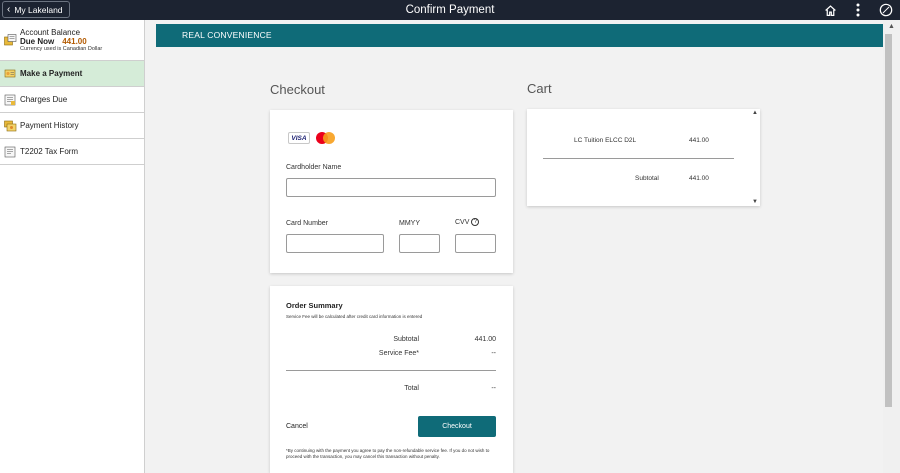  What do you see at coordinates (391, 370) in the screenshot?
I see `summary-divider` at bounding box center [391, 370].